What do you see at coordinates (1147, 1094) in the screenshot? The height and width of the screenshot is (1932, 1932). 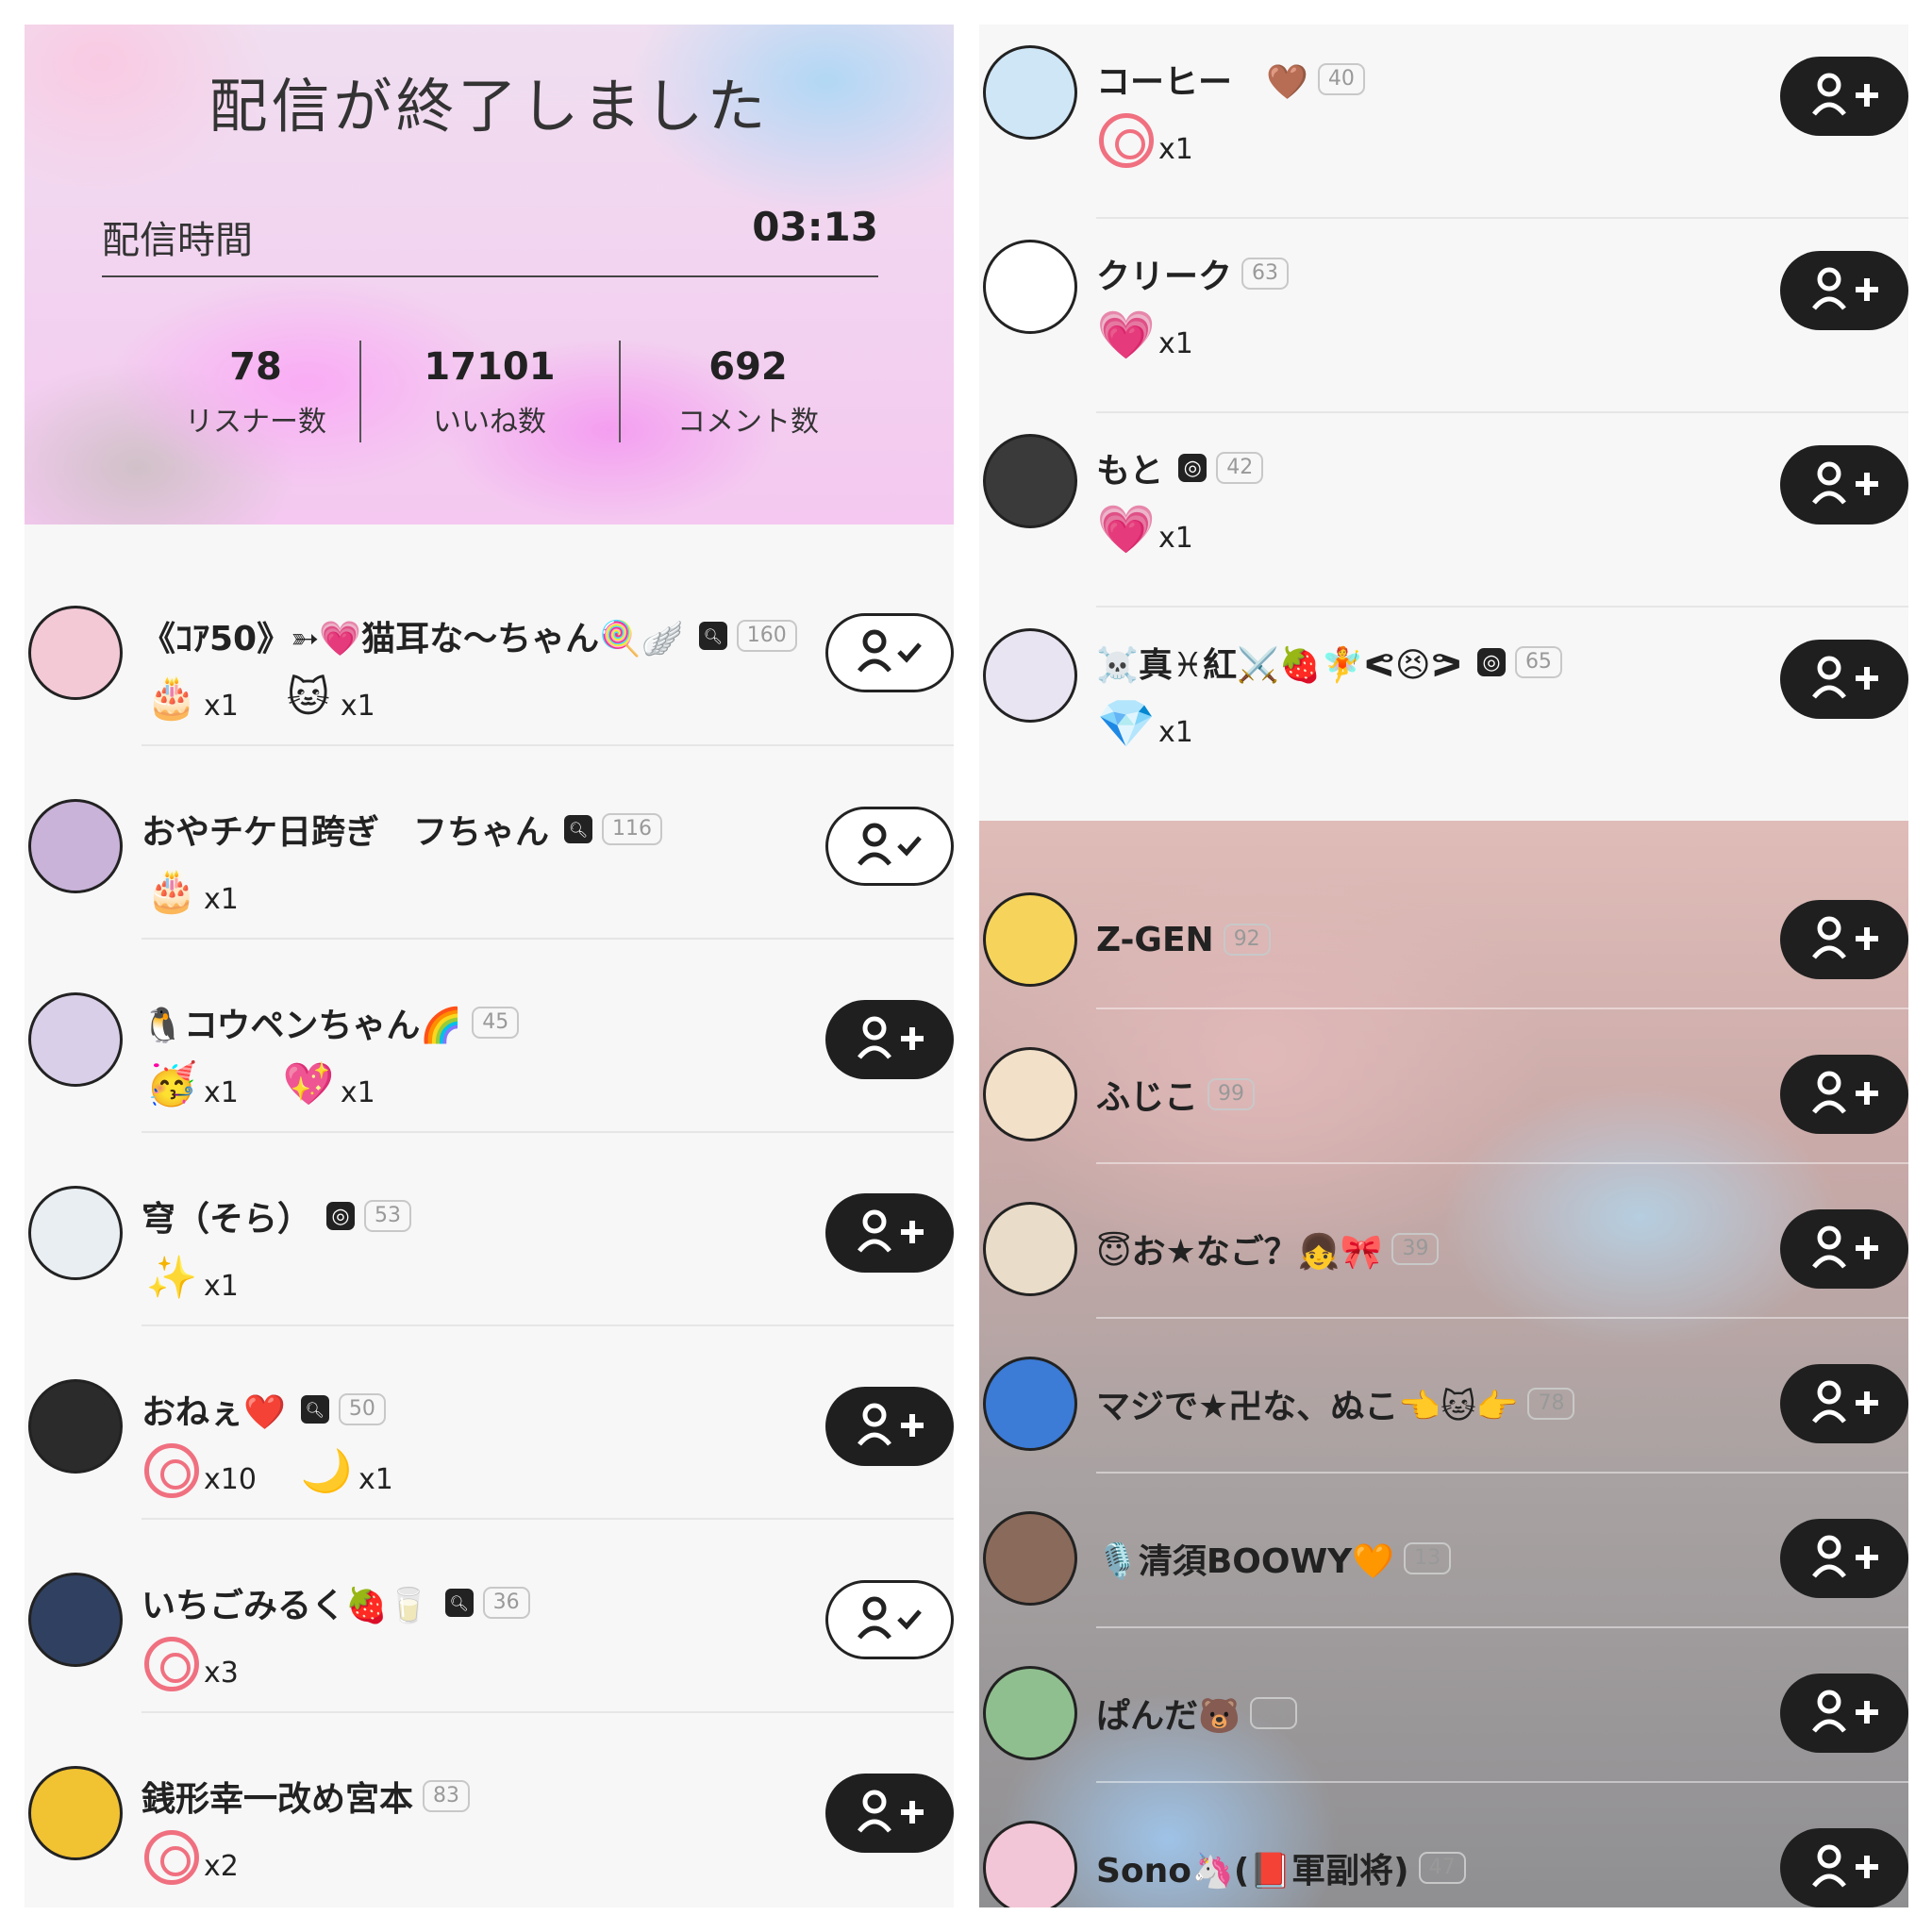 I see `listener-name: ふじこ` at bounding box center [1147, 1094].